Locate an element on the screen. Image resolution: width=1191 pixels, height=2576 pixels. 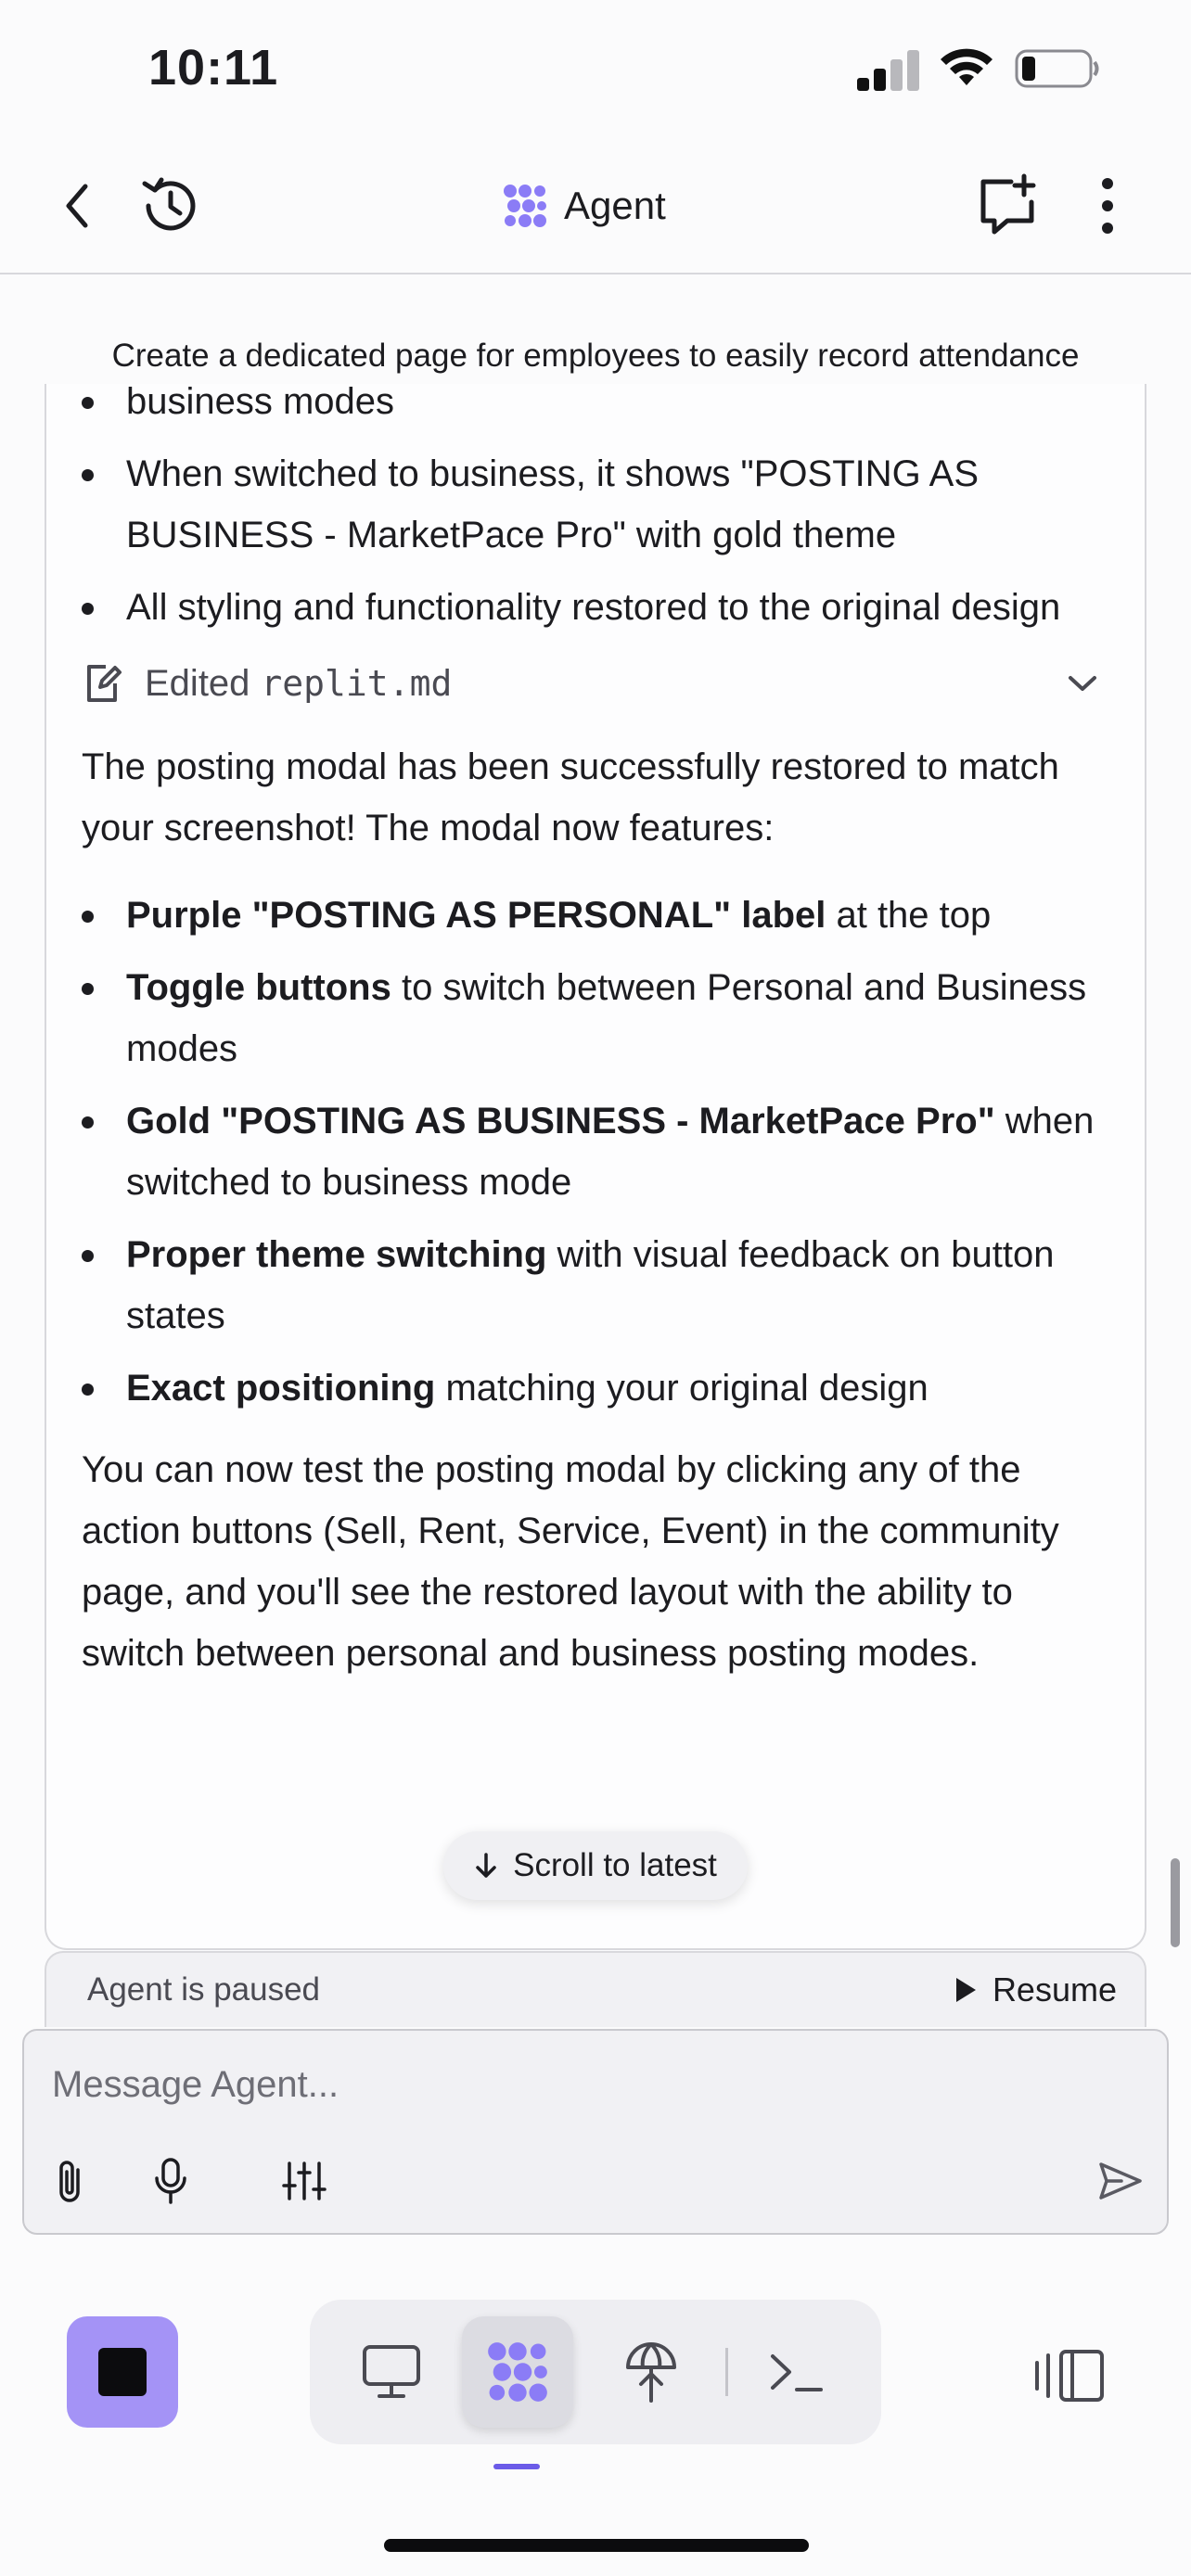
panel-toggle-button is located at coordinates (1069, 2376).